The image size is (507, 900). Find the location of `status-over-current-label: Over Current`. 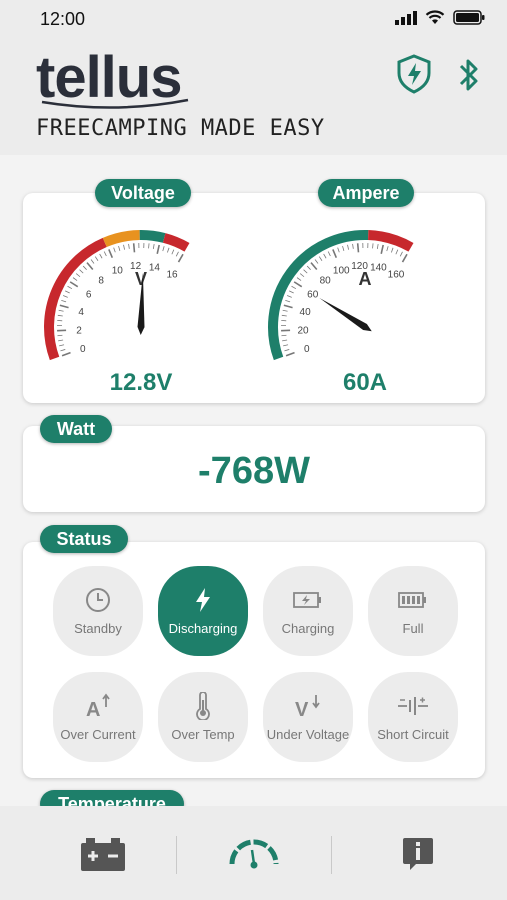

status-over-current-label: Over Current is located at coordinates (98, 734).